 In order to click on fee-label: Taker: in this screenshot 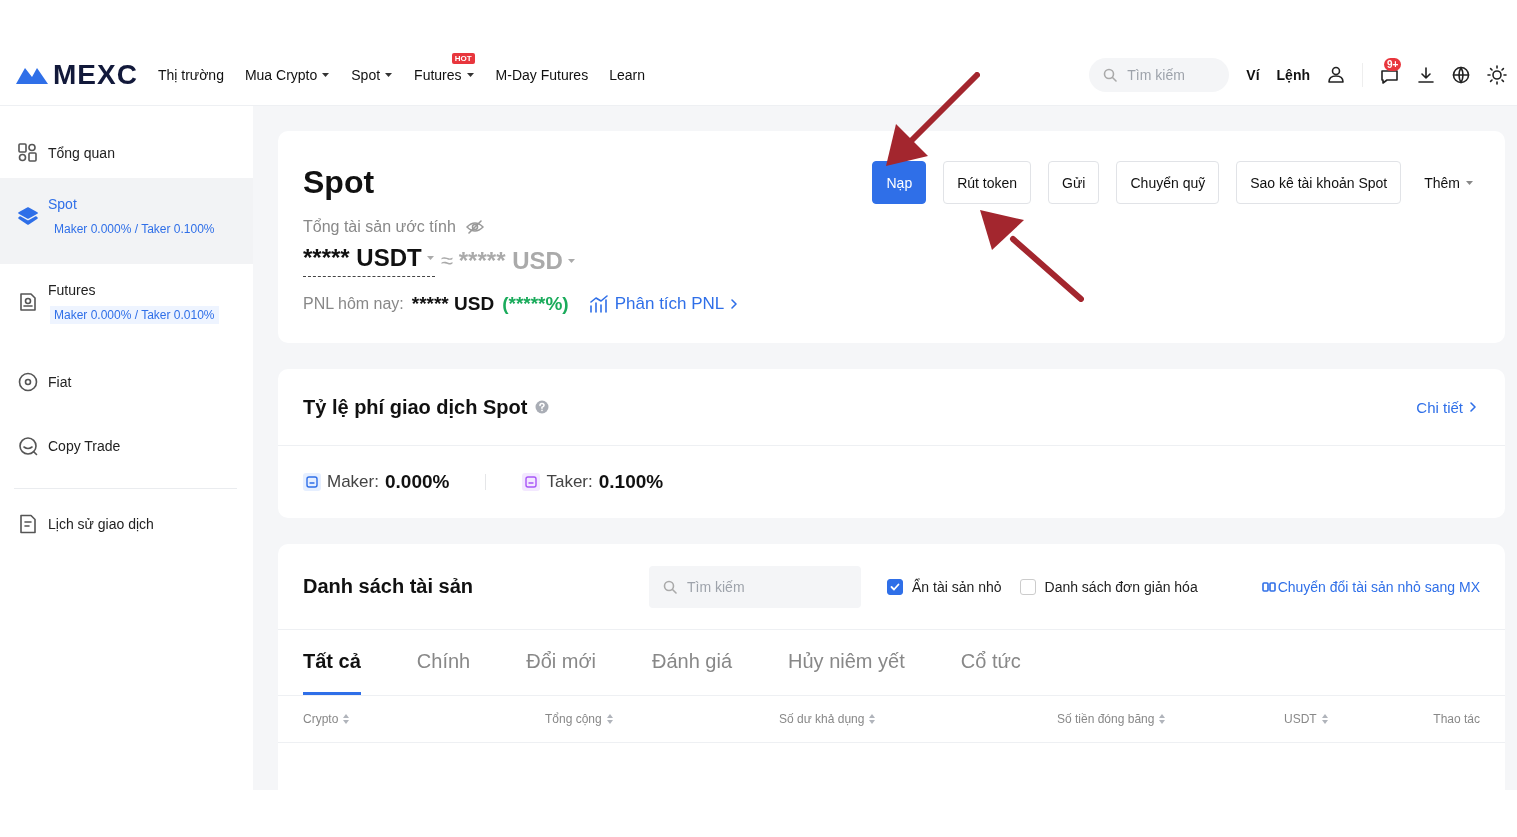, I will do `click(569, 482)`.